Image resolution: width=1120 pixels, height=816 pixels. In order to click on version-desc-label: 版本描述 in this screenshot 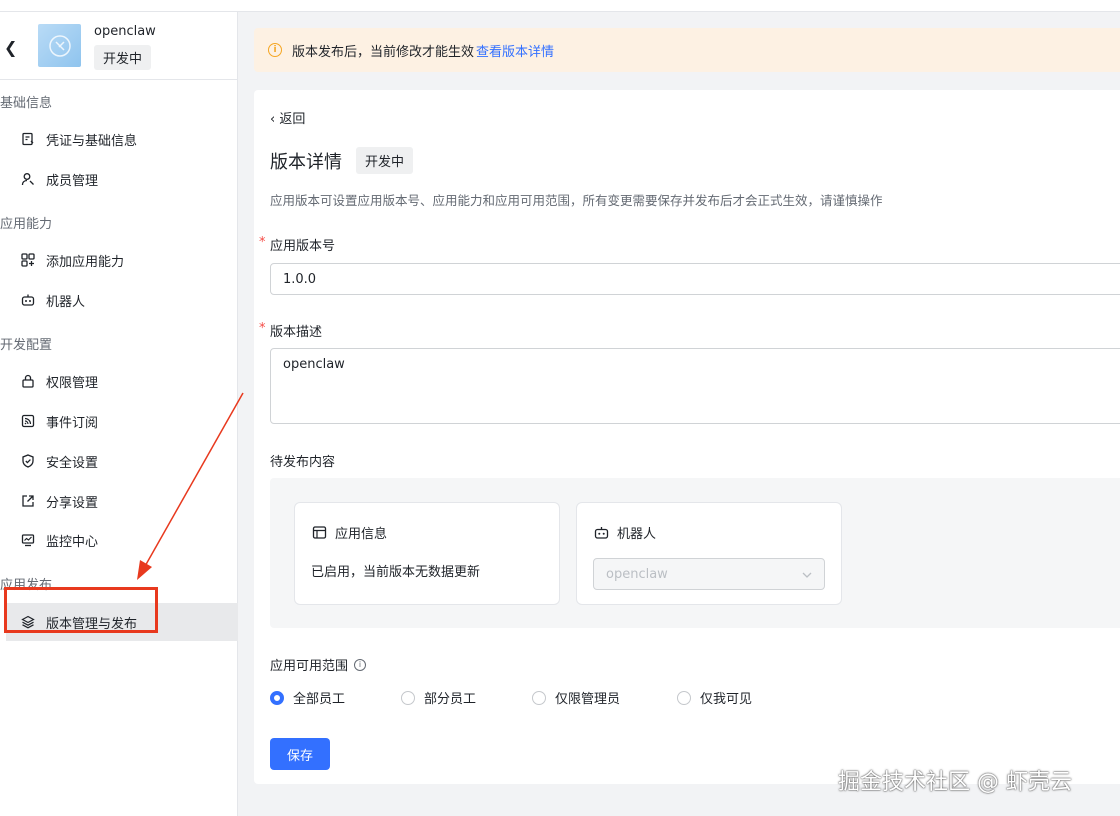, I will do `click(296, 332)`.